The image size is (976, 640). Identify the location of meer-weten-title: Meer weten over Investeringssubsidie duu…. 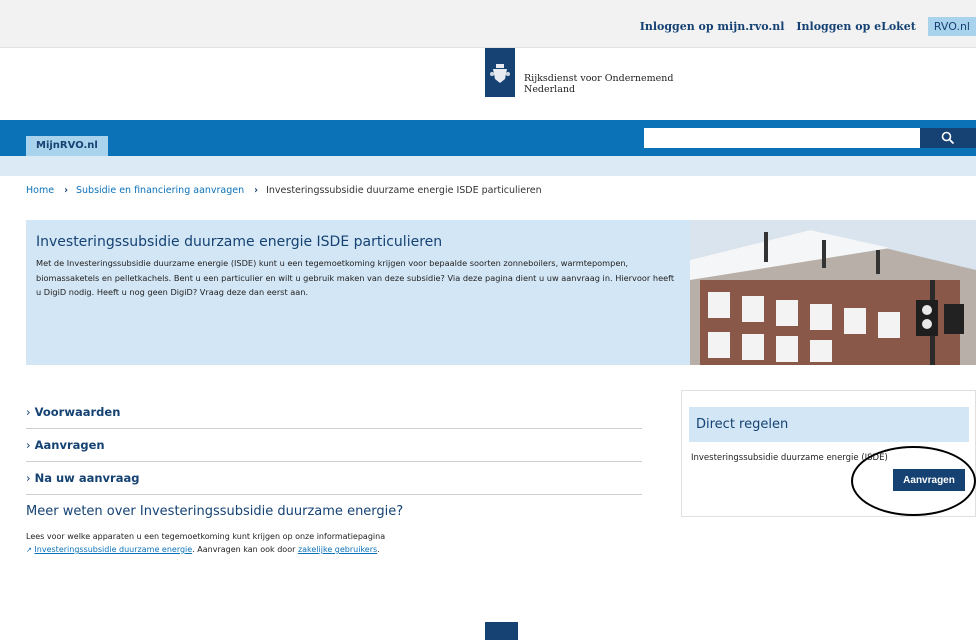
(215, 511).